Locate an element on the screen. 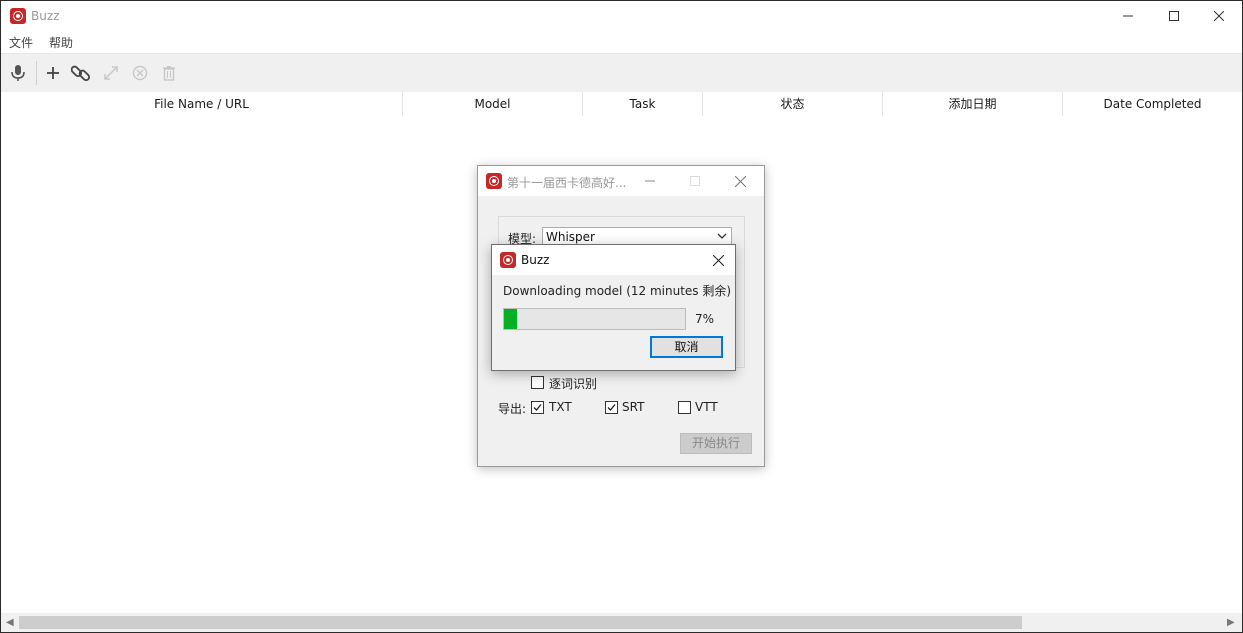  record-button is located at coordinates (18, 73).